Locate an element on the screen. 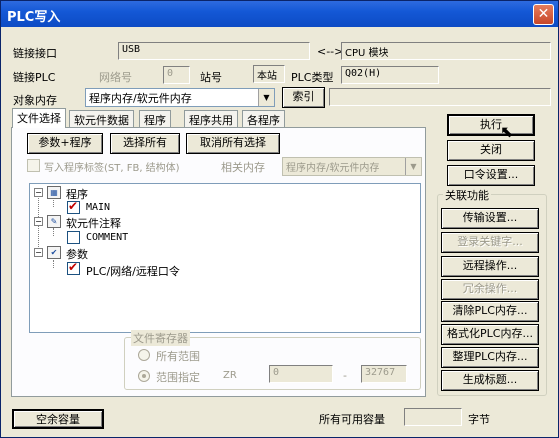  all-free-capacity-label: 所有可用容量 is located at coordinates (352, 419).